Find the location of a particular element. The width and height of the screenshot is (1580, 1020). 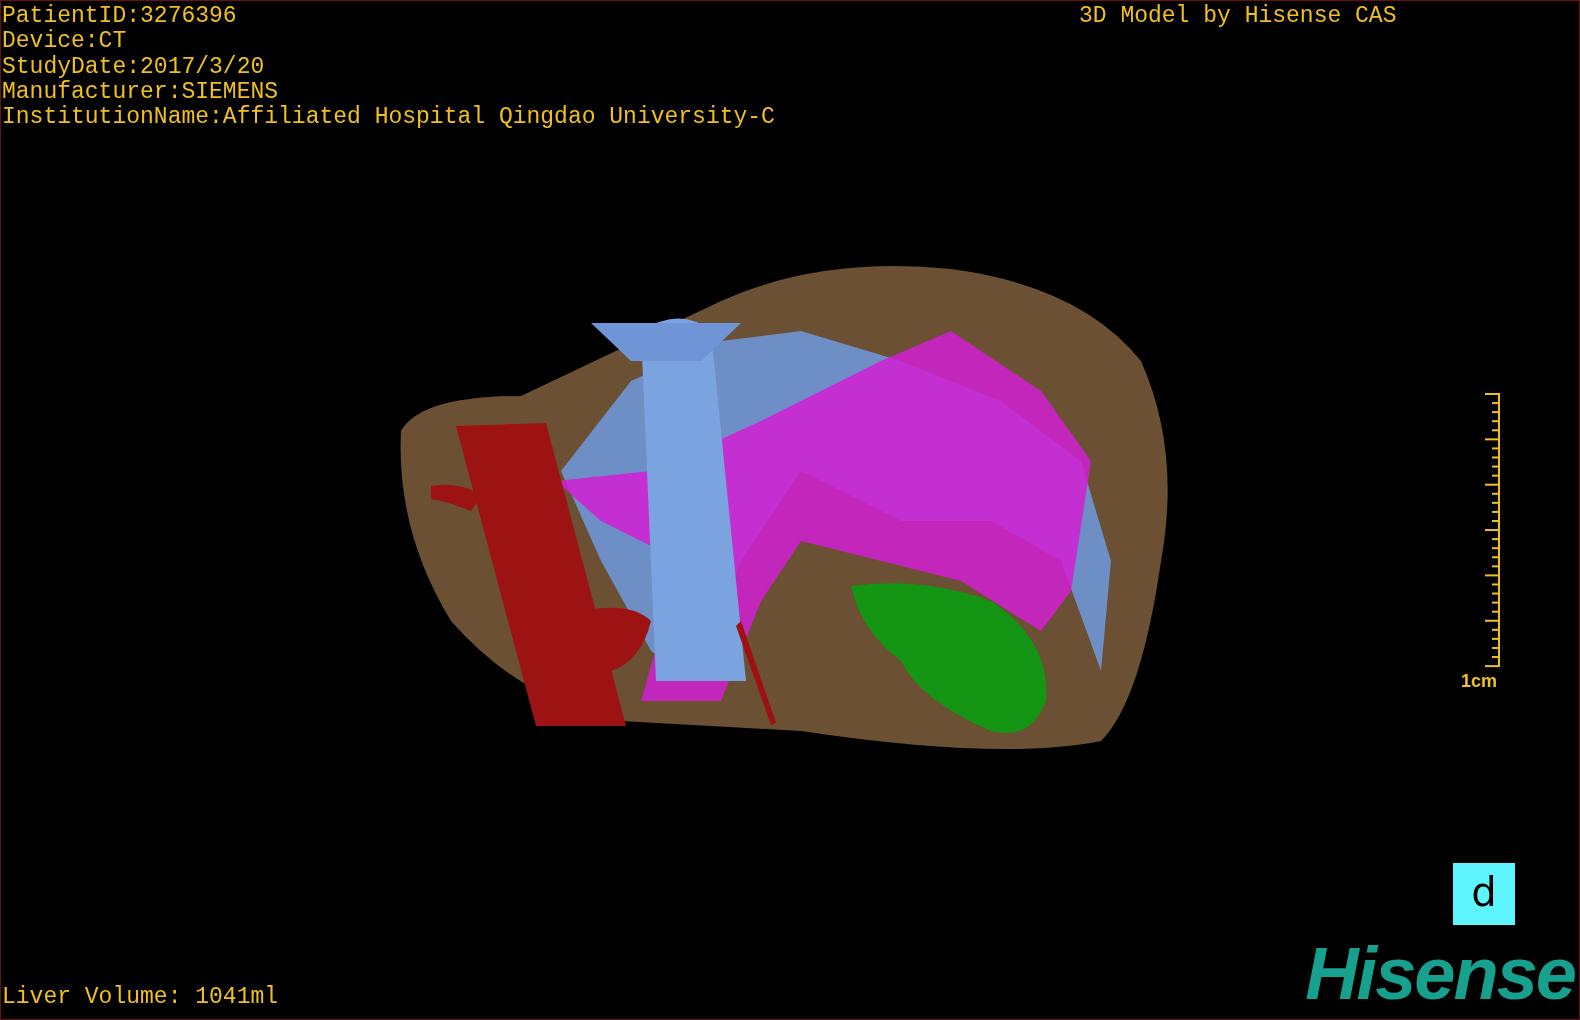

scale-ruler-icon is located at coordinates (1492, 530).